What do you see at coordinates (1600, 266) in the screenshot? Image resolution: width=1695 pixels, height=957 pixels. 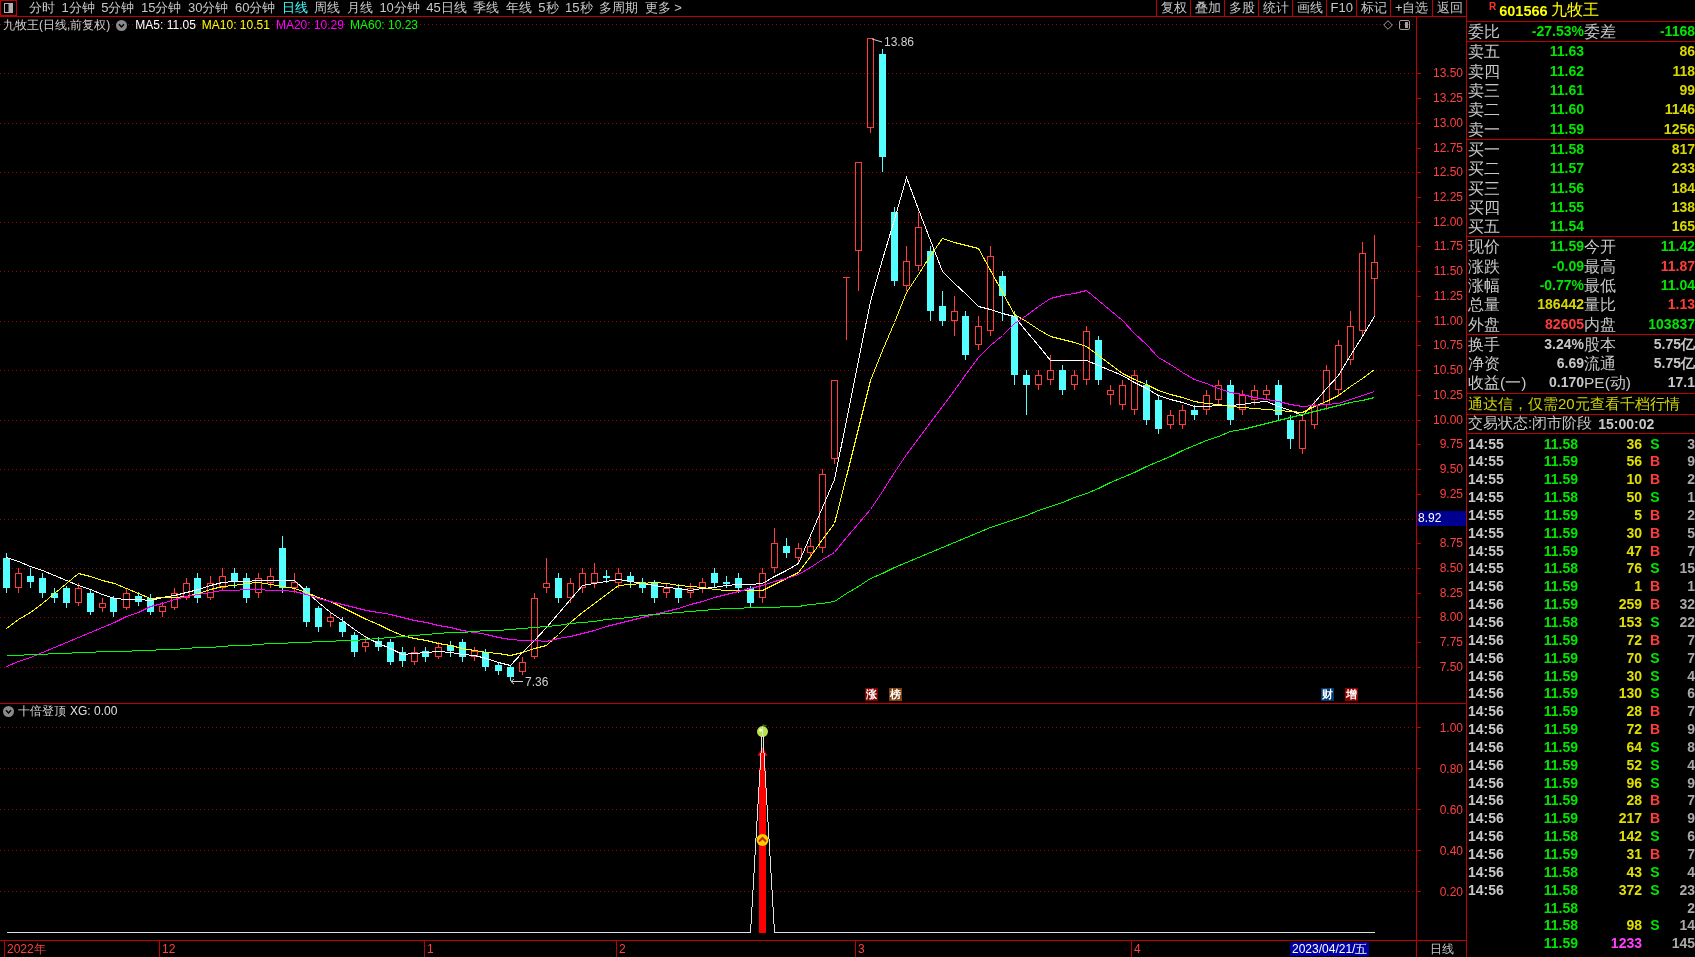 I see `quote-label: 最高` at bounding box center [1600, 266].